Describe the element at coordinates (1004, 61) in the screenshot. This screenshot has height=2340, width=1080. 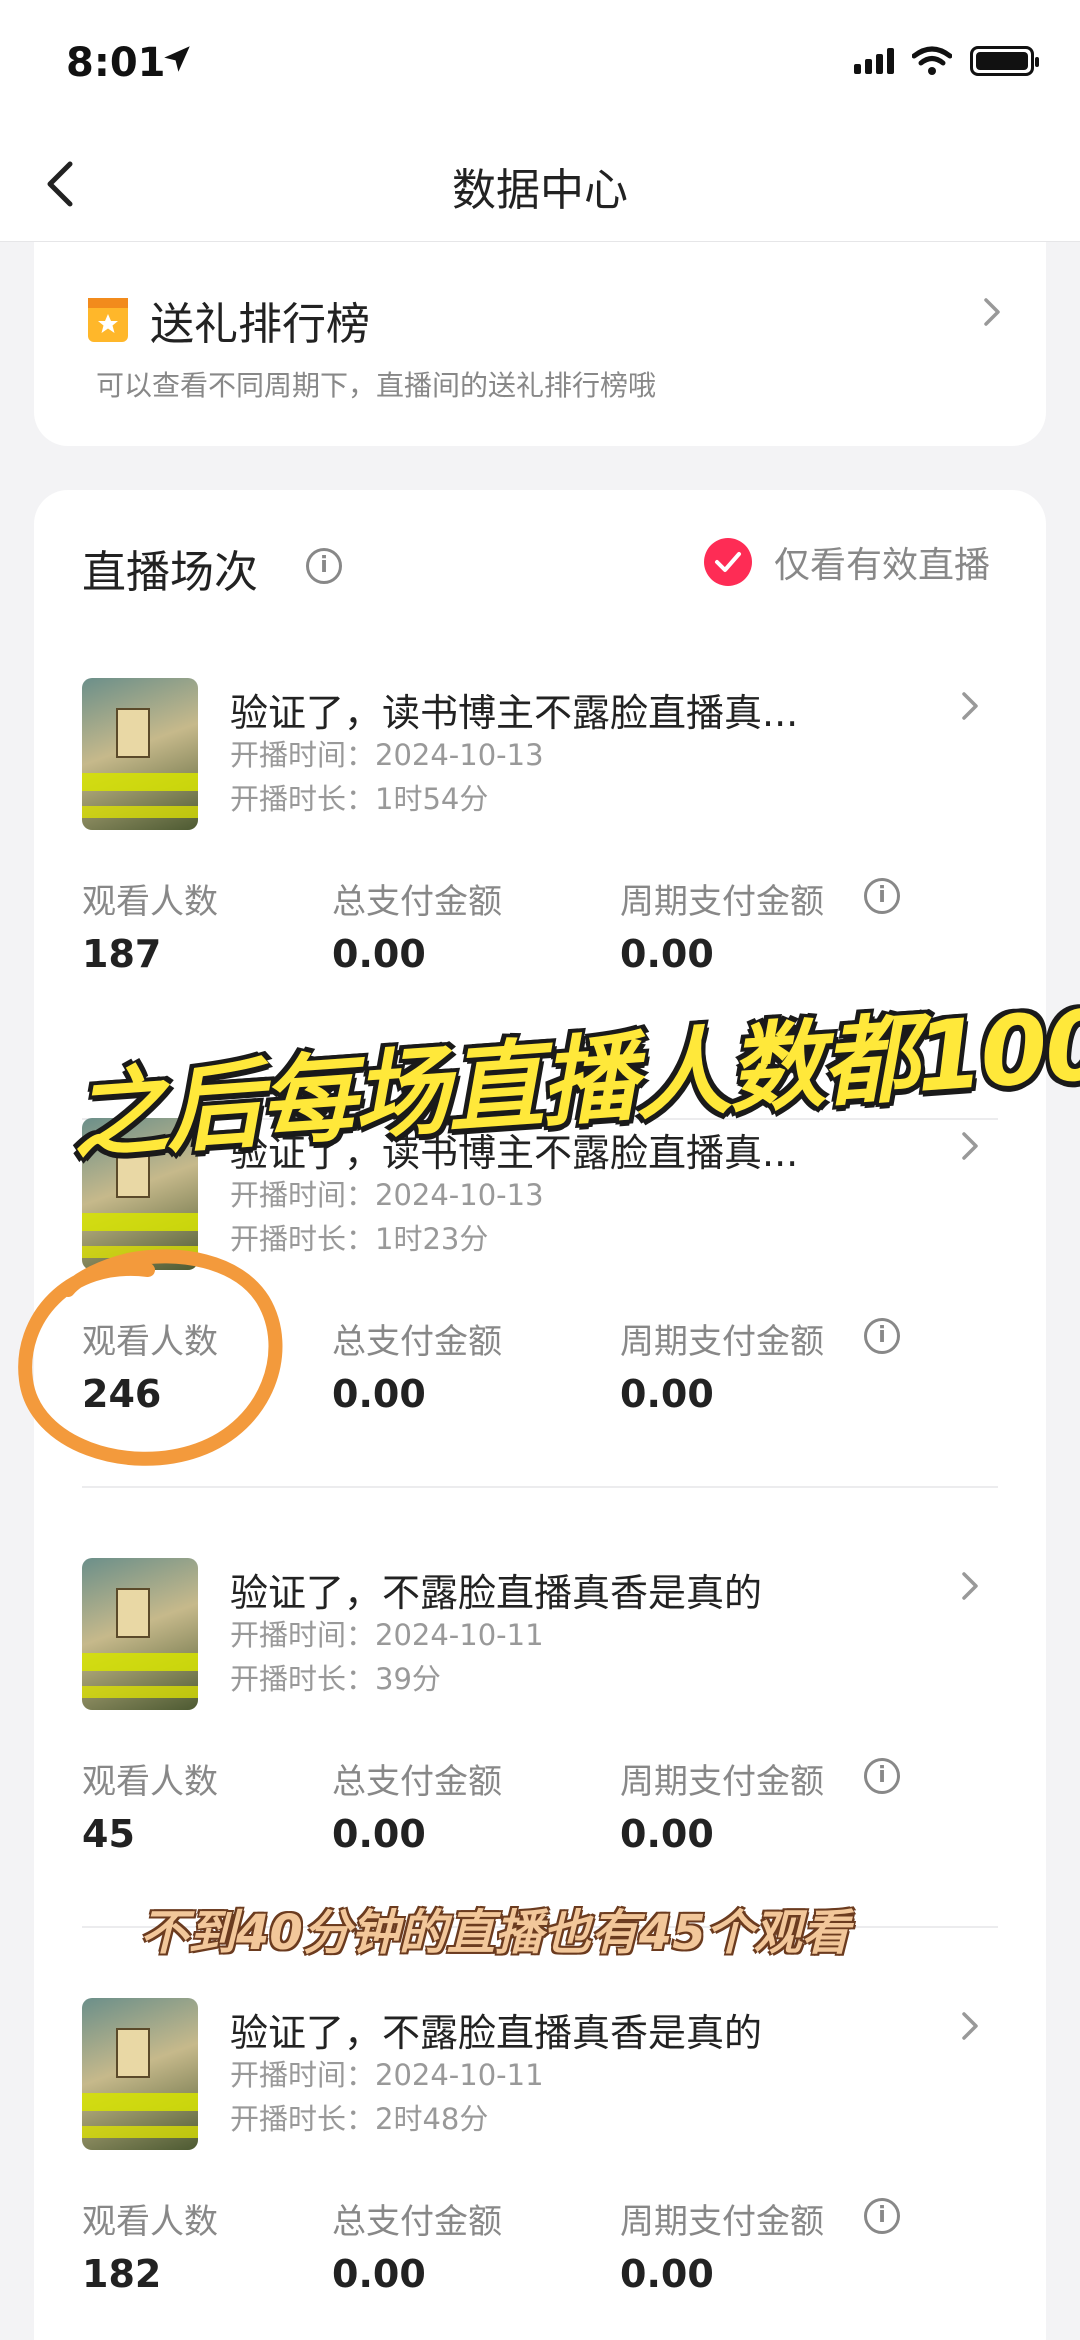
I see `battery-icon` at that location.